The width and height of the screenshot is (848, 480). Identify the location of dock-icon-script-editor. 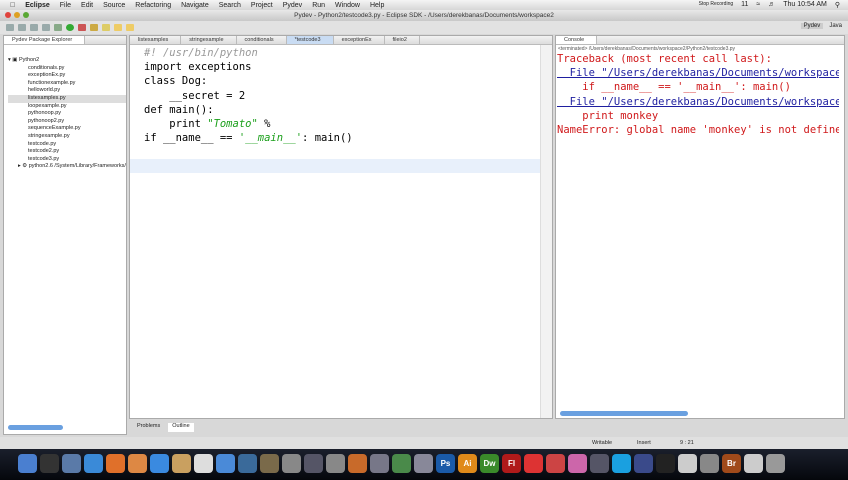
(379, 463).